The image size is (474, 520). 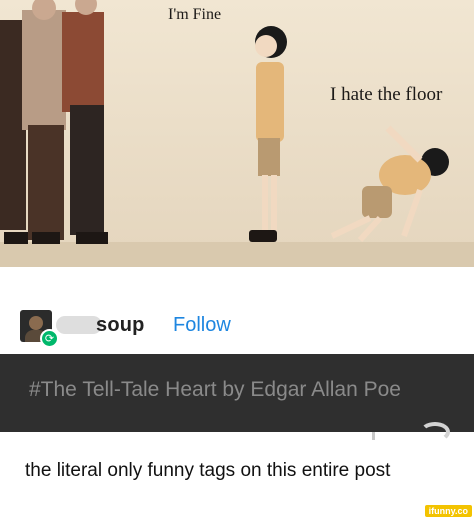 I want to click on follow-button: Follow, so click(x=202, y=325).